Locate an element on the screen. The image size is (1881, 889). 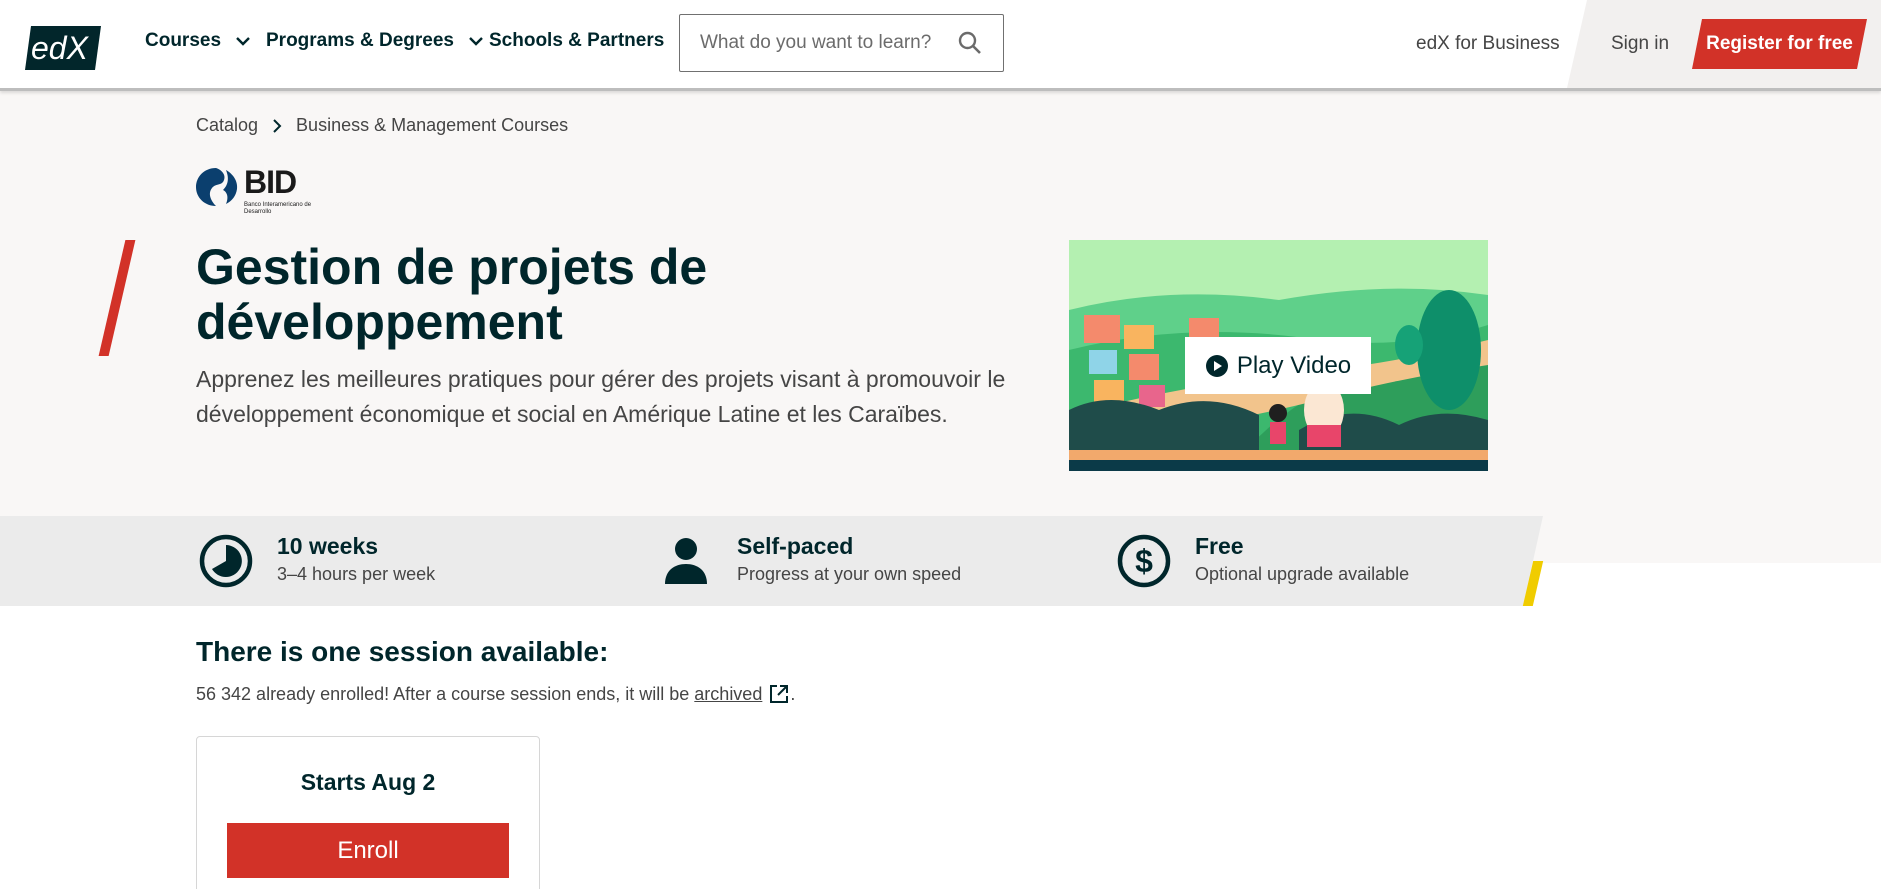
search-input is located at coordinates (828, 43).